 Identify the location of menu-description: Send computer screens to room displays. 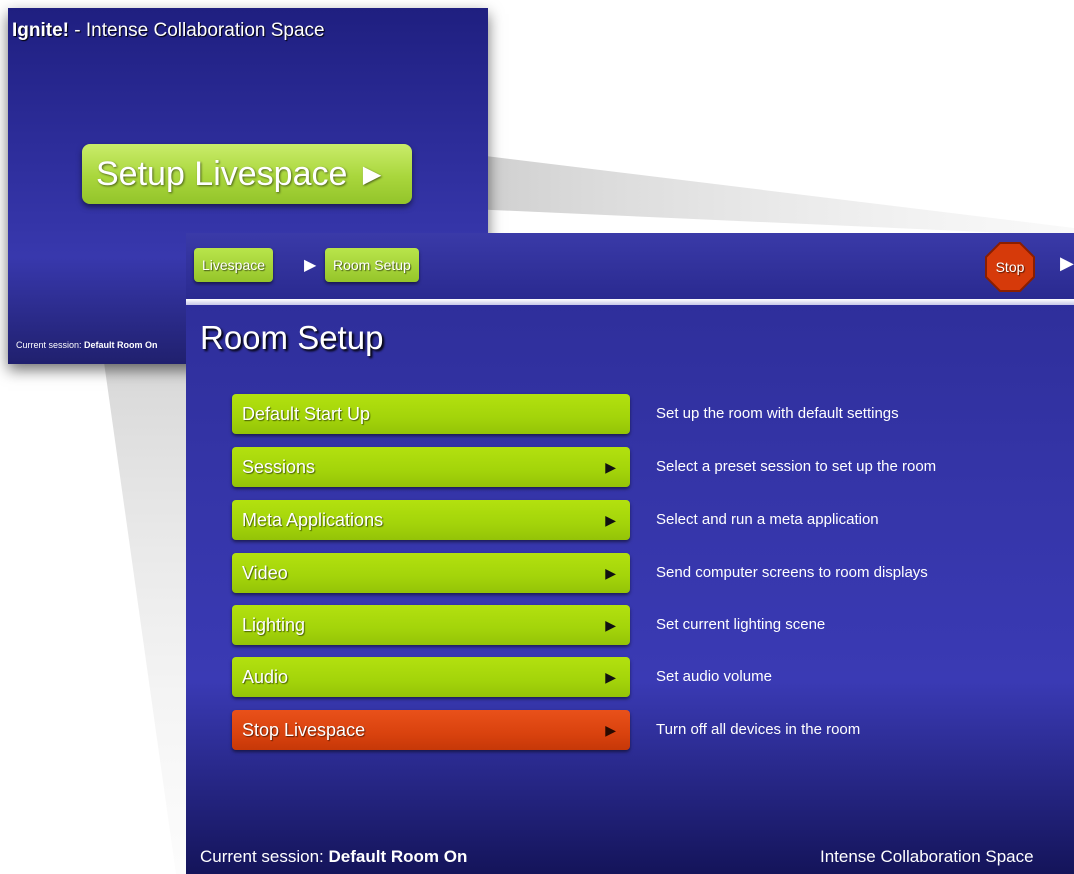
(792, 572).